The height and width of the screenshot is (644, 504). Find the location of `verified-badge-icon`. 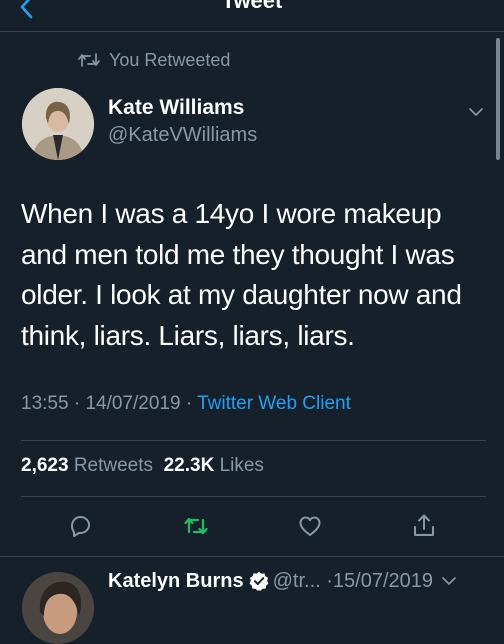

verified-badge-icon is located at coordinates (258, 581).